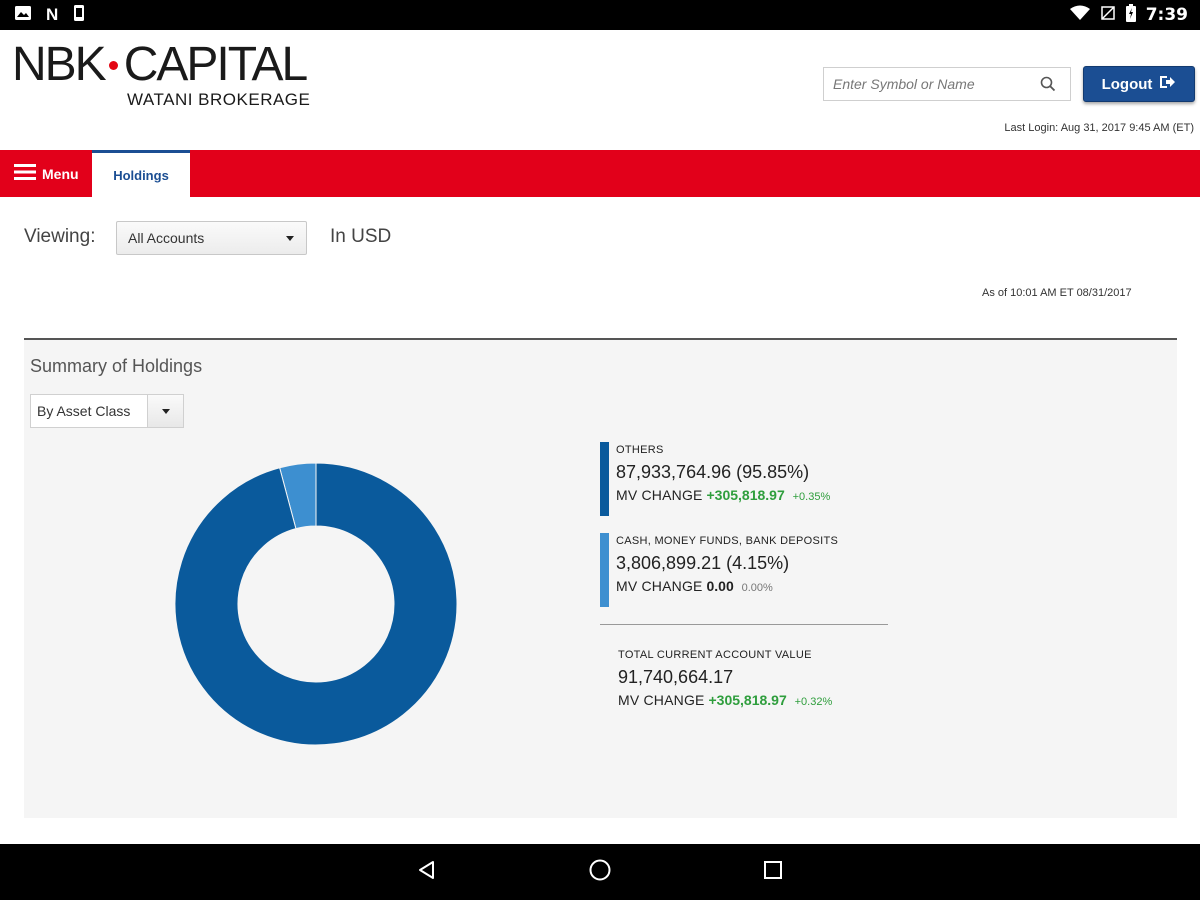 The height and width of the screenshot is (900, 1200). I want to click on no-signal-icon, so click(1108, 15).